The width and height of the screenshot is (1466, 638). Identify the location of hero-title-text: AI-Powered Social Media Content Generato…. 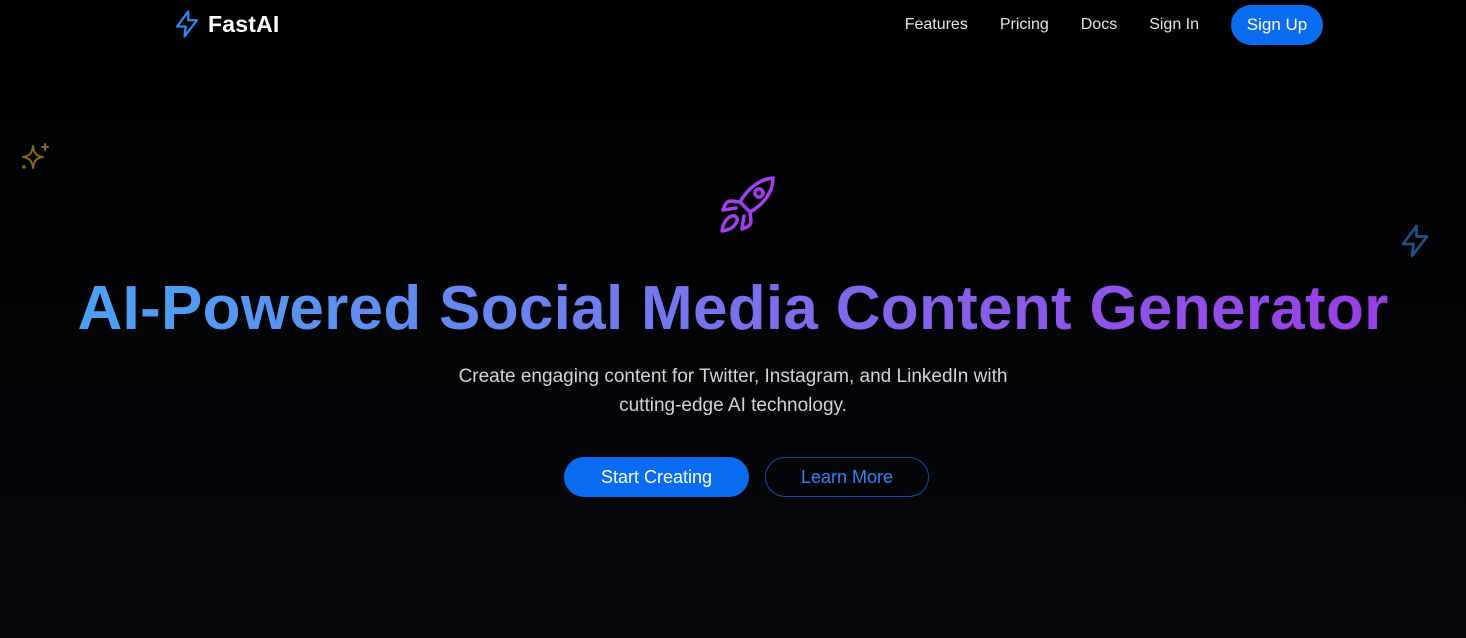
(733, 308).